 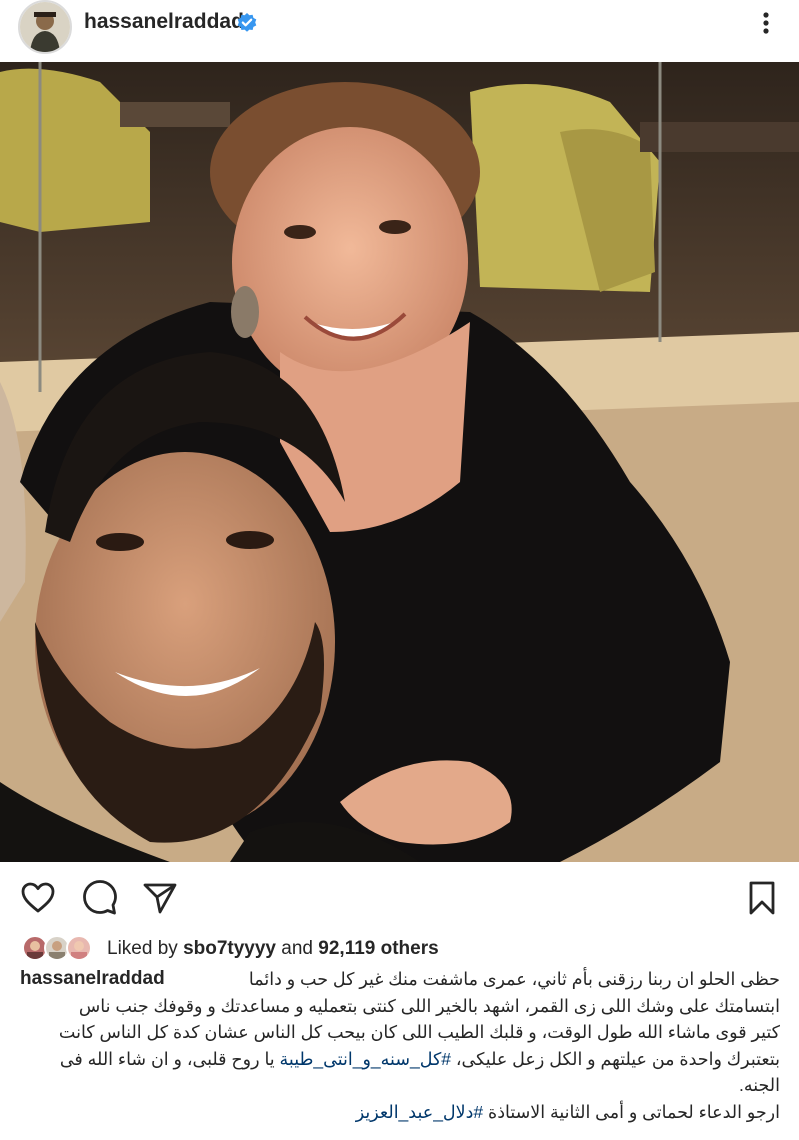 I want to click on comment-icon, so click(x=100, y=898).